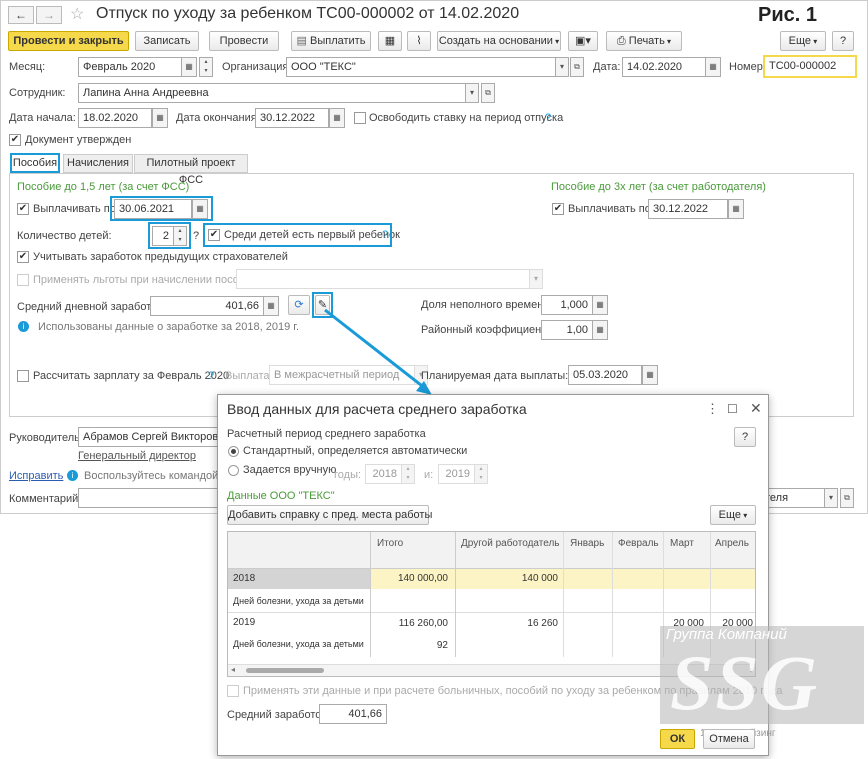 Image resolution: width=868 pixels, height=759 pixels. What do you see at coordinates (383, 279) in the screenshot?
I see `privileges-field` at bounding box center [383, 279].